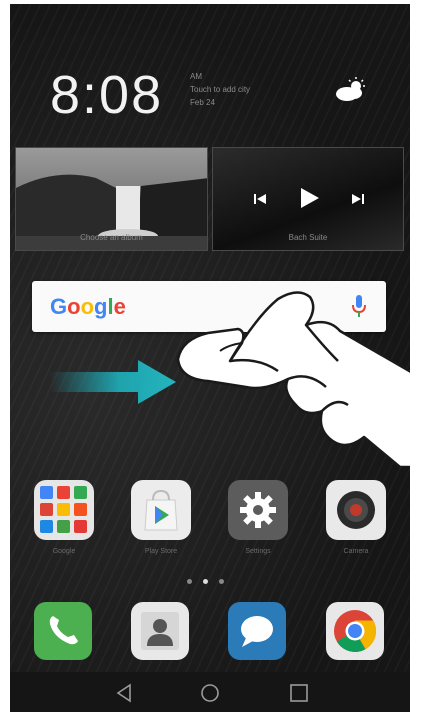 This screenshot has width=433, height=715. Describe the element at coordinates (299, 693) in the screenshot. I see `recents-icon` at that location.